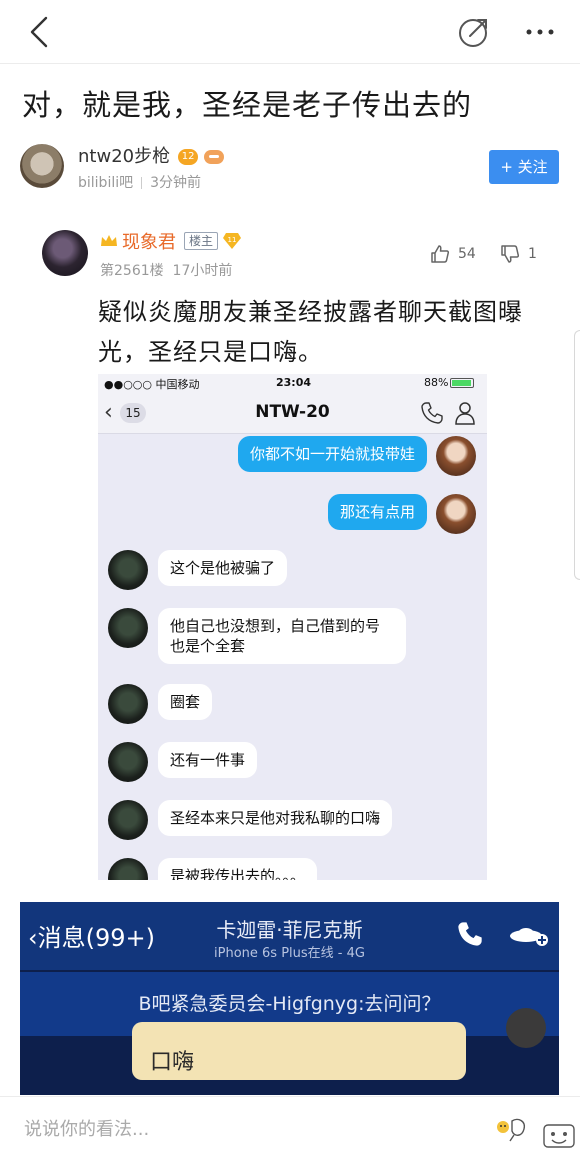 This screenshot has height=1159, width=580. What do you see at coordinates (440, 254) in the screenshot?
I see `thumbs-up-icon` at bounding box center [440, 254].